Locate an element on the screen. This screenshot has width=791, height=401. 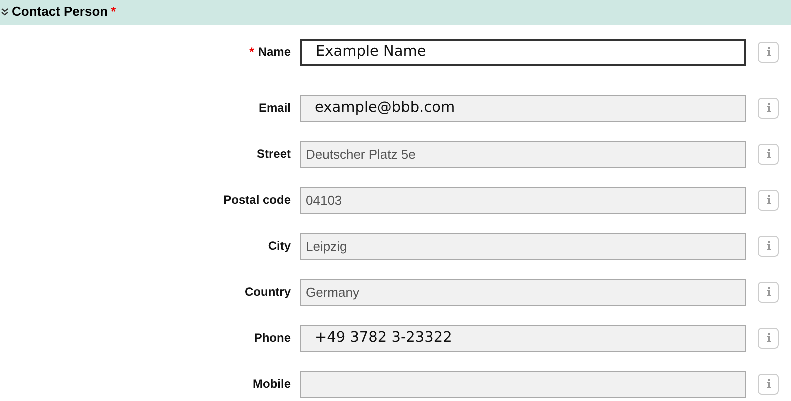
field-label: Country is located at coordinates (268, 292).